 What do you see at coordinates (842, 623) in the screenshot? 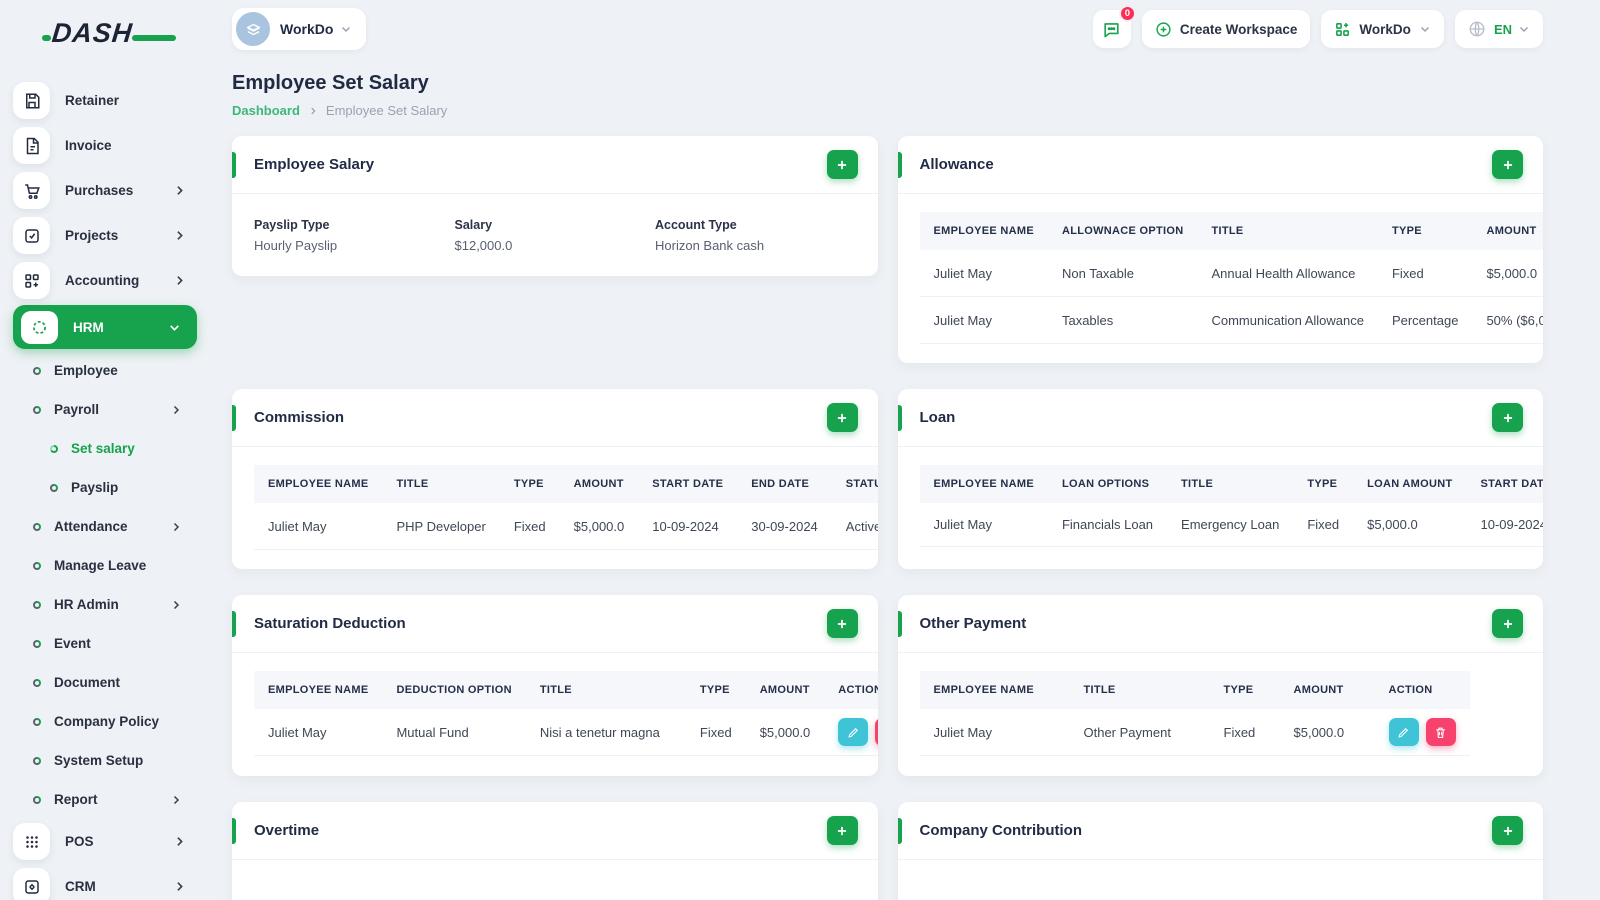
I see `add-saturation-deduction-button` at bounding box center [842, 623].